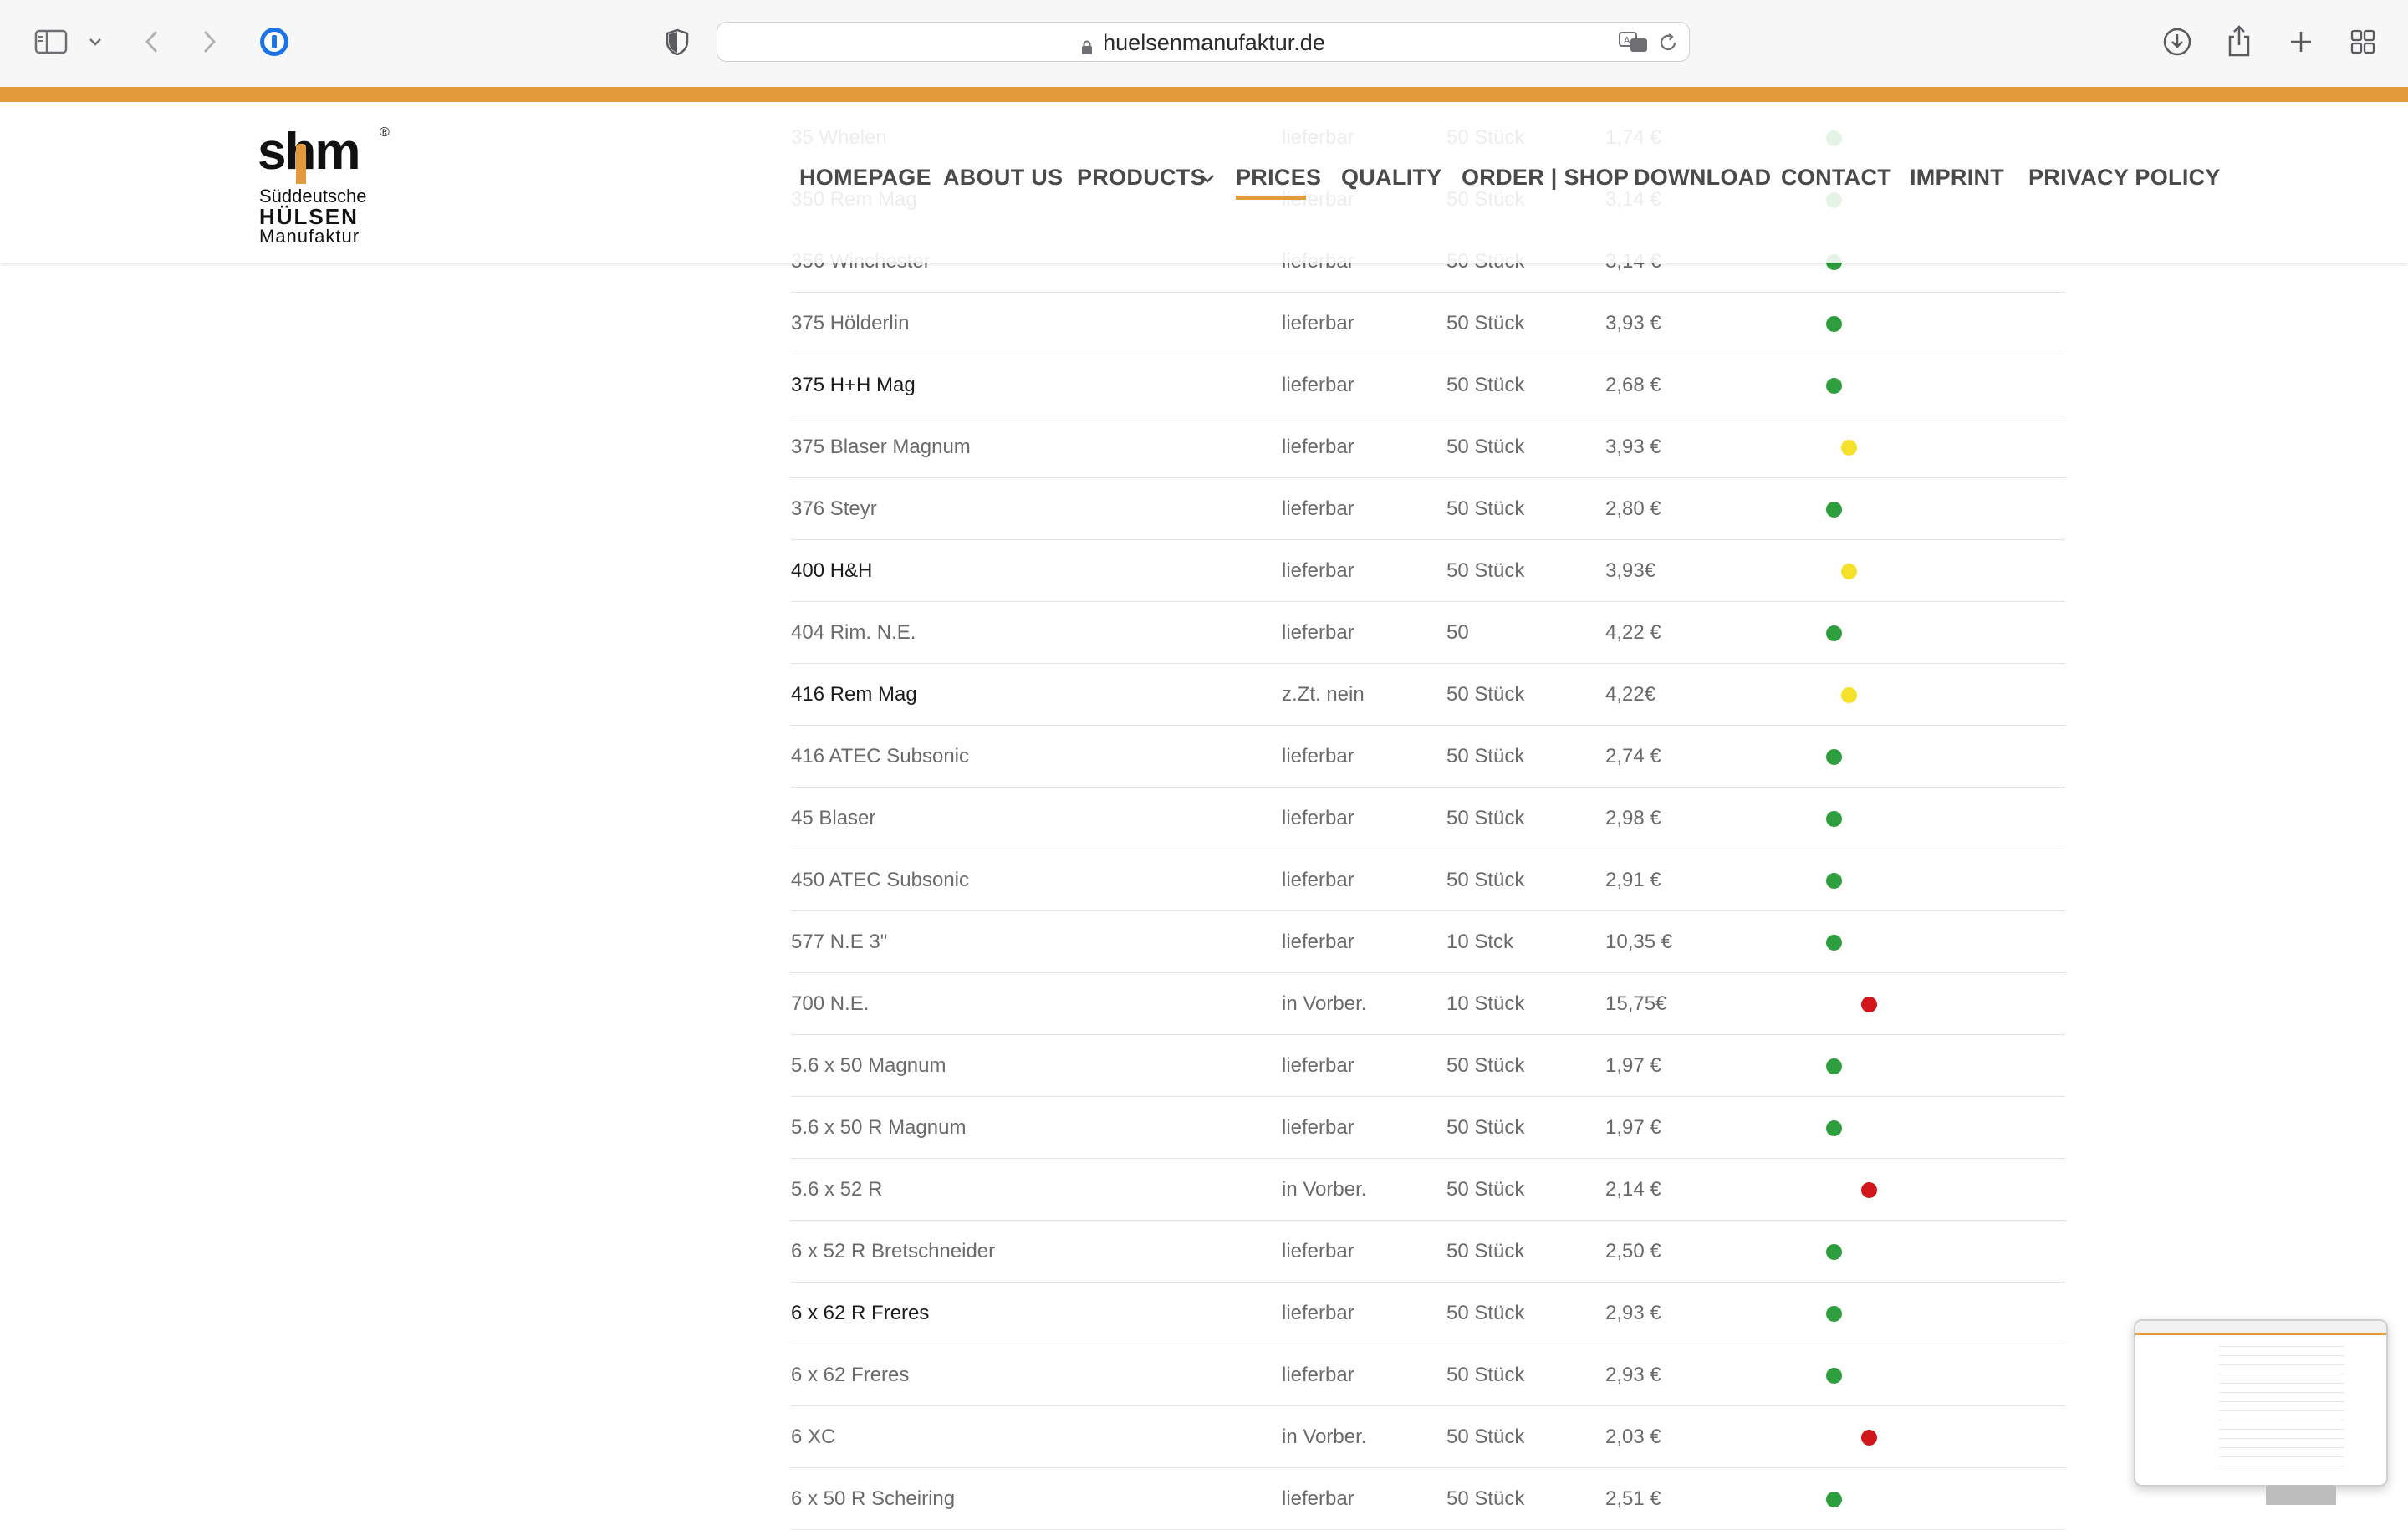 Image resolution: width=2408 pixels, height=1530 pixels. I want to click on logo-accent, so click(301, 164).